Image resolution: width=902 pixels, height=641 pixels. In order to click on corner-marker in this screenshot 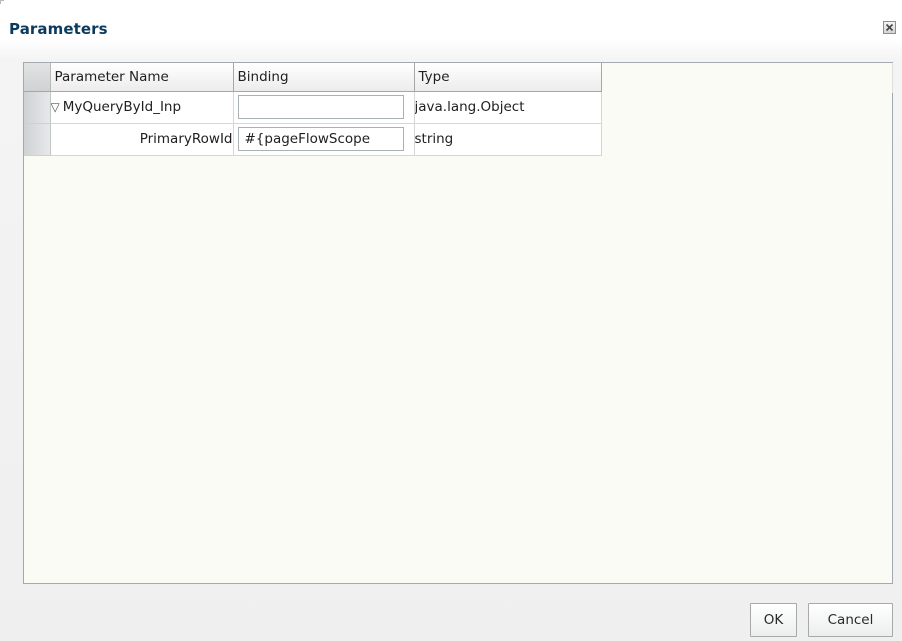, I will do `click(2, 2)`.